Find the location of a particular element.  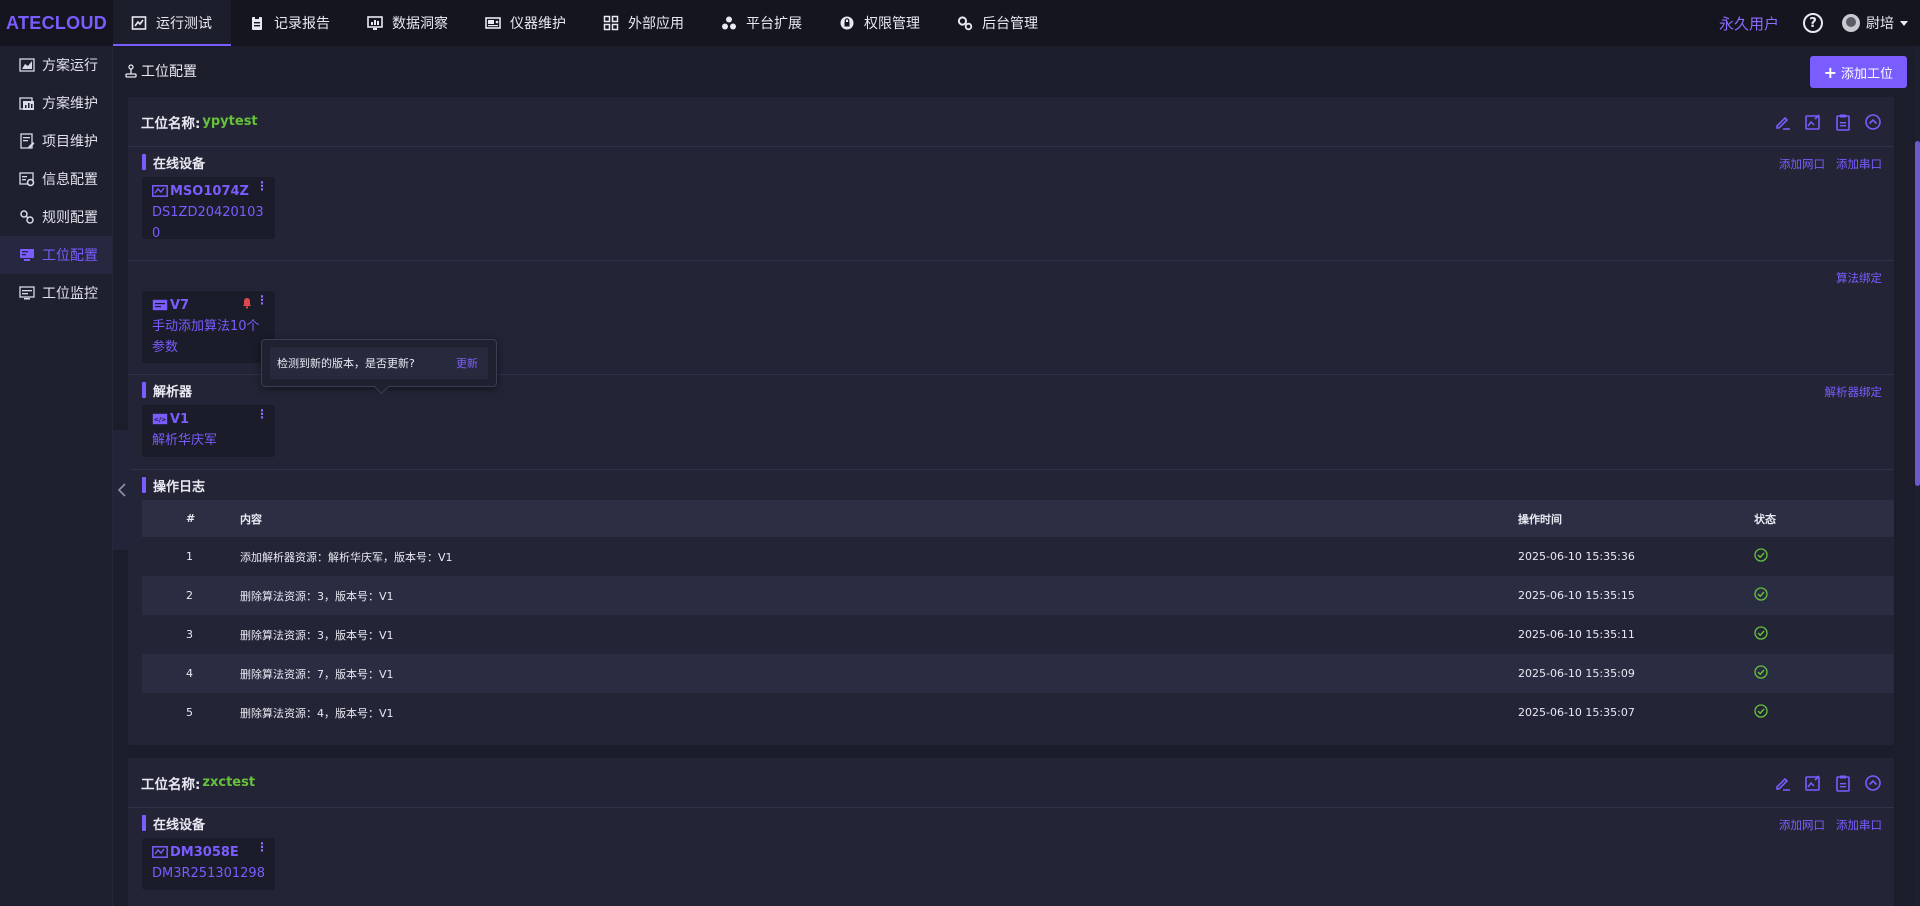

parser-version: V1 is located at coordinates (180, 419).